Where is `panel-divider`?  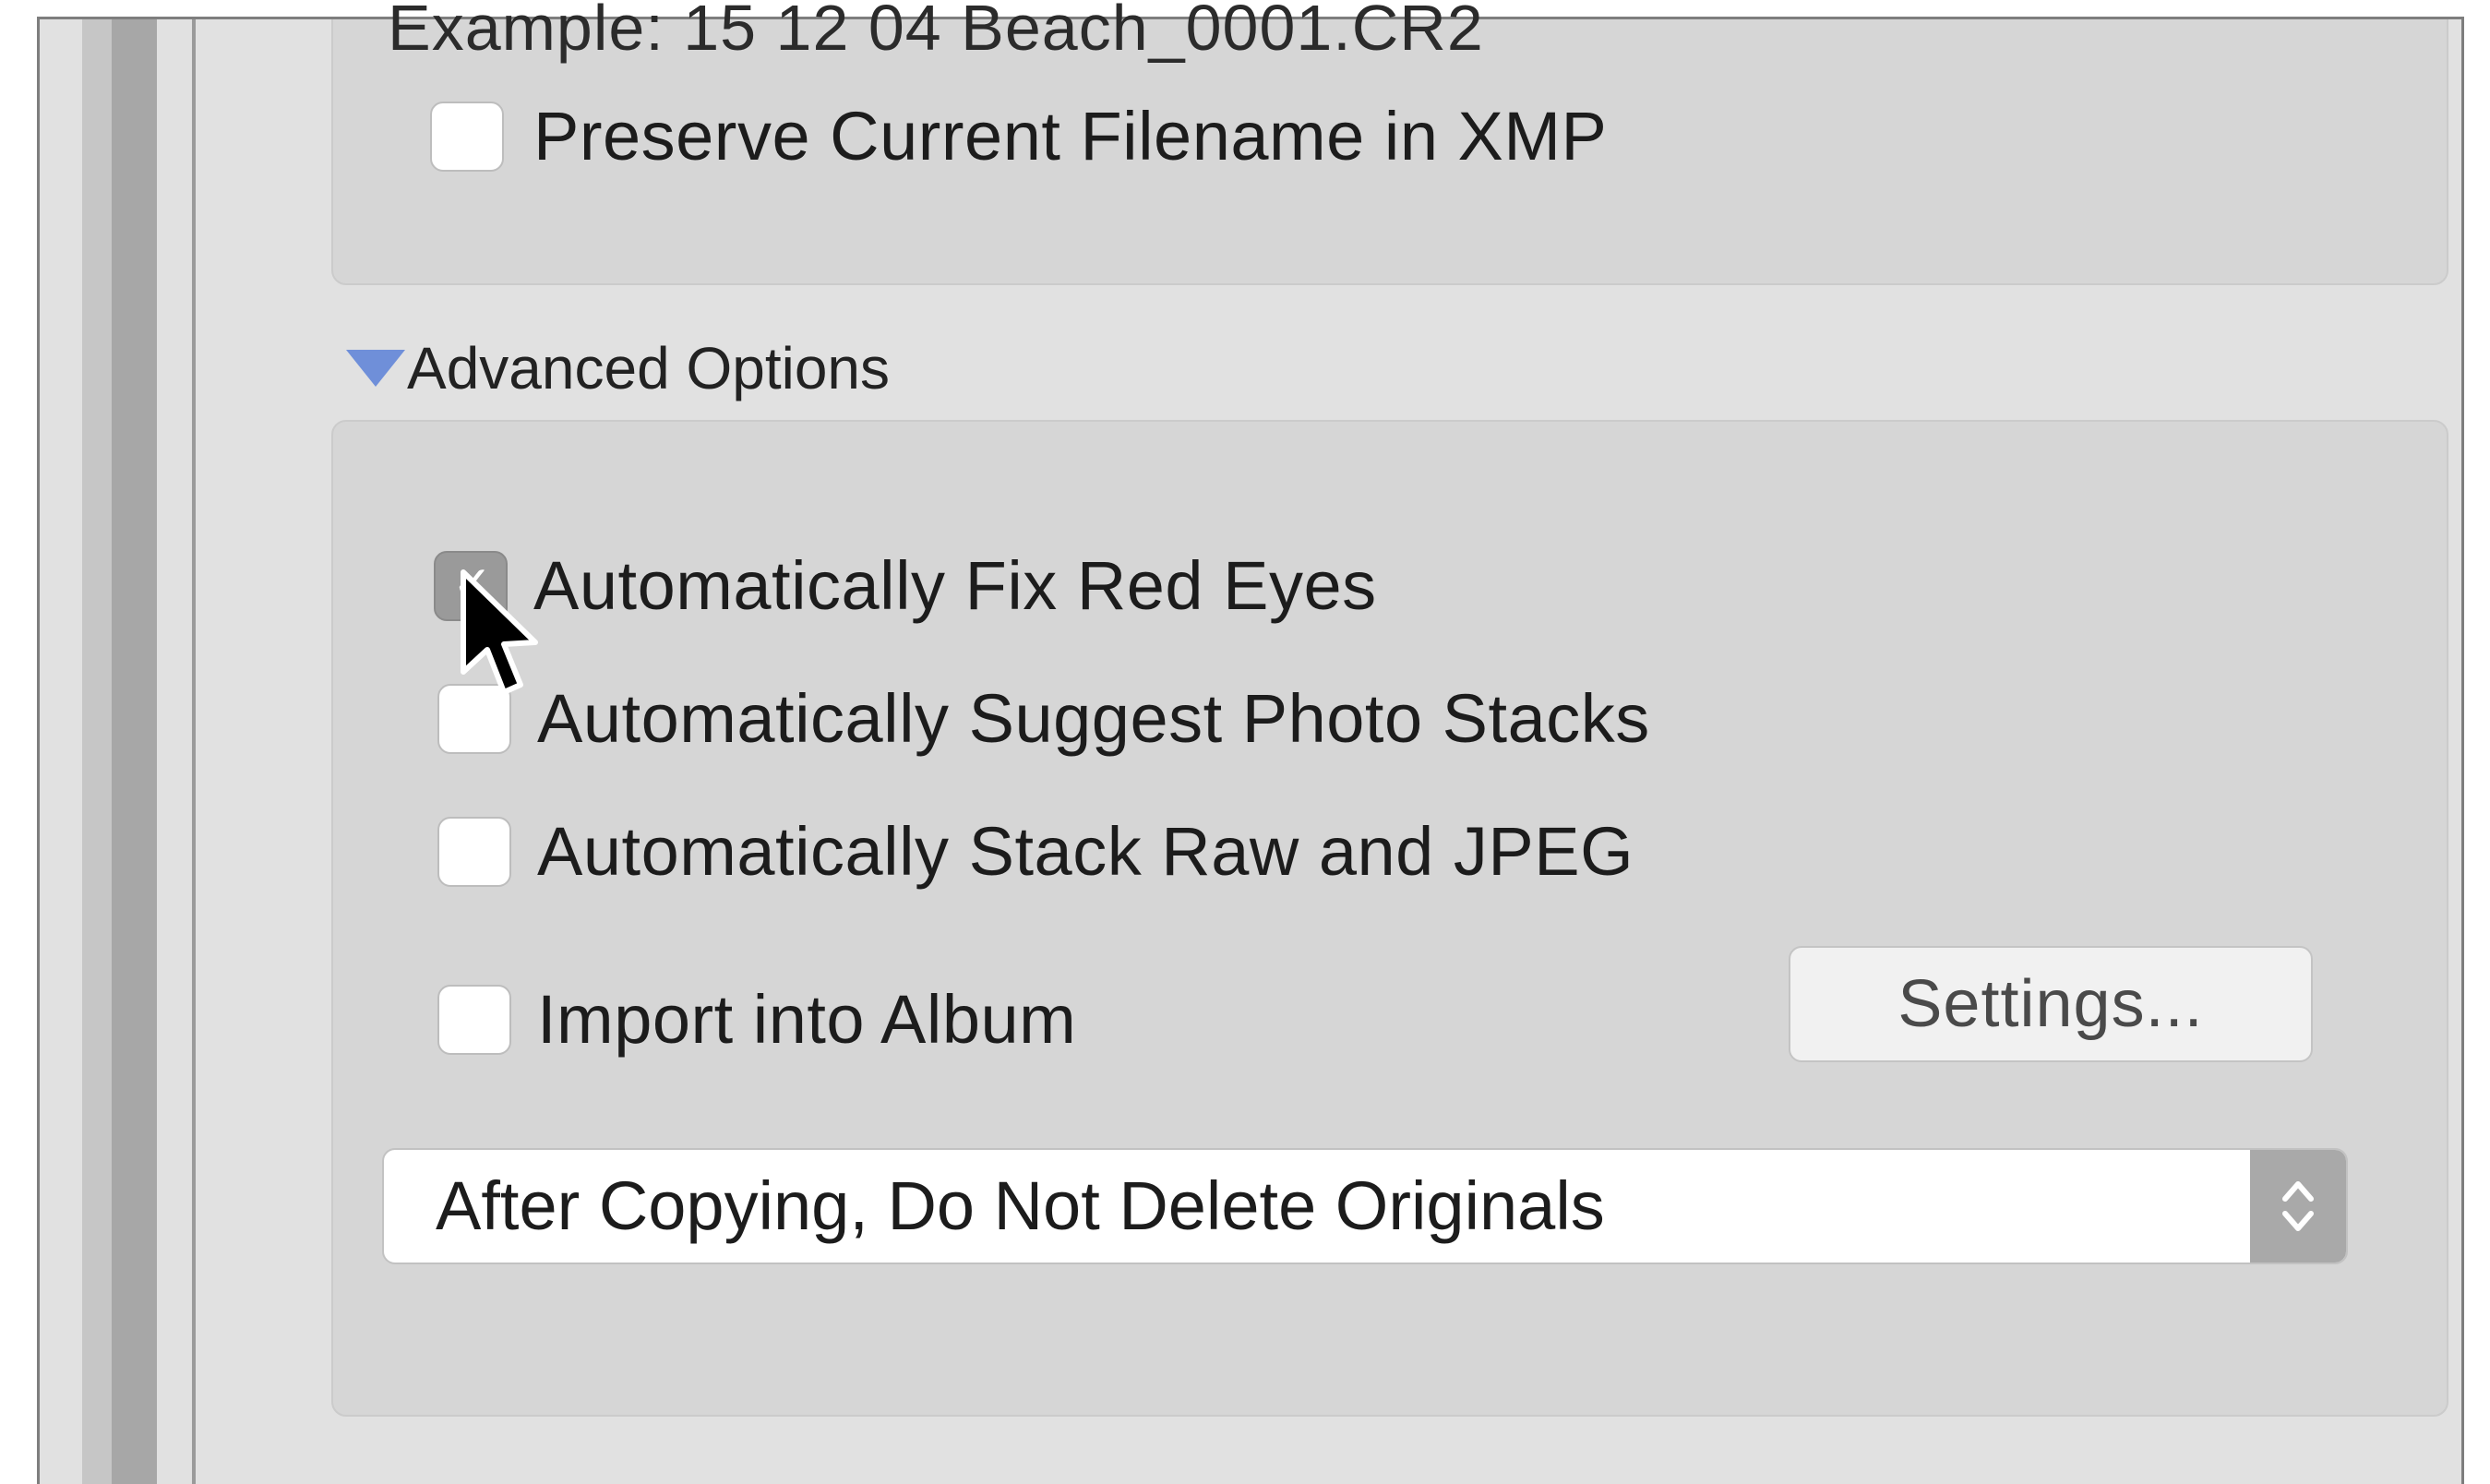
panel-divider is located at coordinates (194, 751).